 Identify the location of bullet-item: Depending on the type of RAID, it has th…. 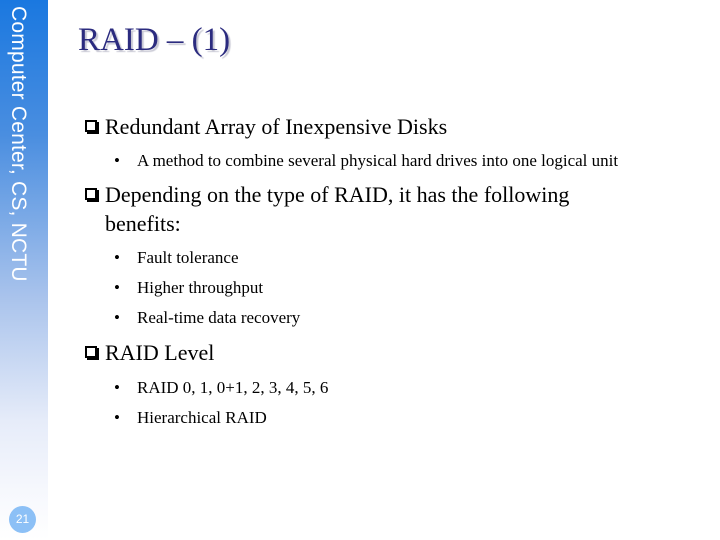
(364, 209).